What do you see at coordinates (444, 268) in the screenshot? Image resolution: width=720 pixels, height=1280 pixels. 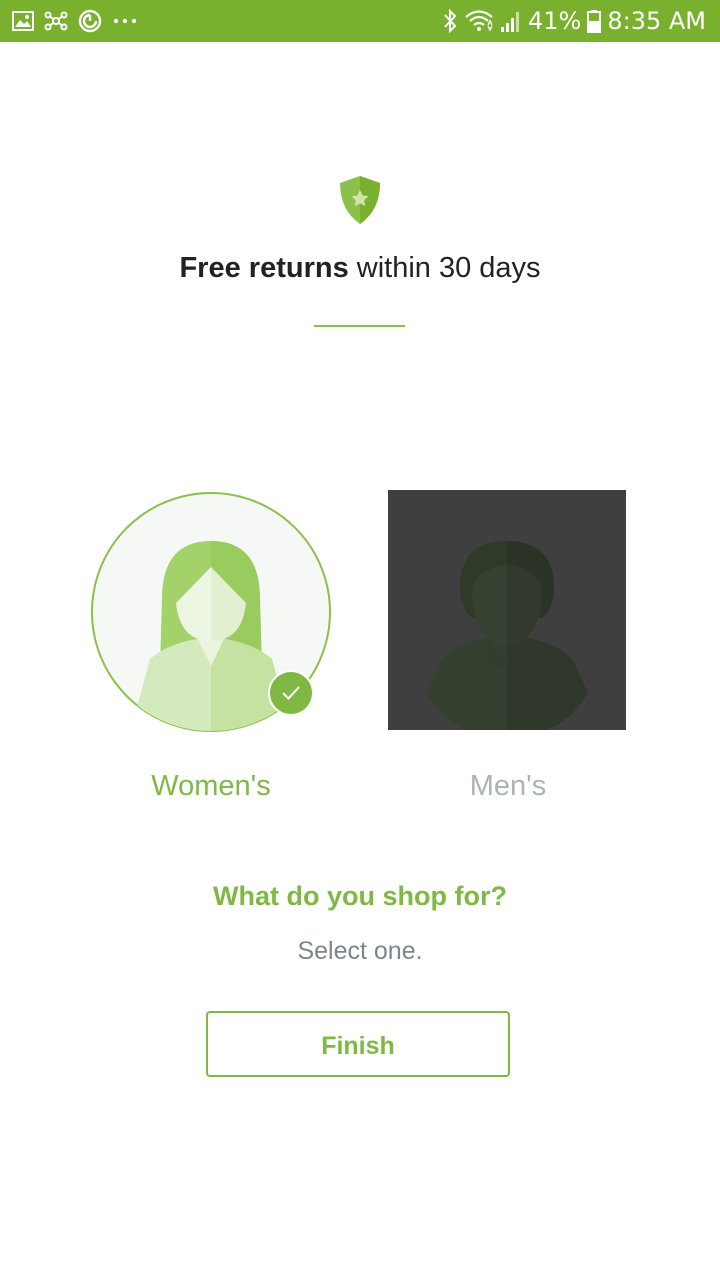 I see `promo-text: within 30 days` at bounding box center [444, 268].